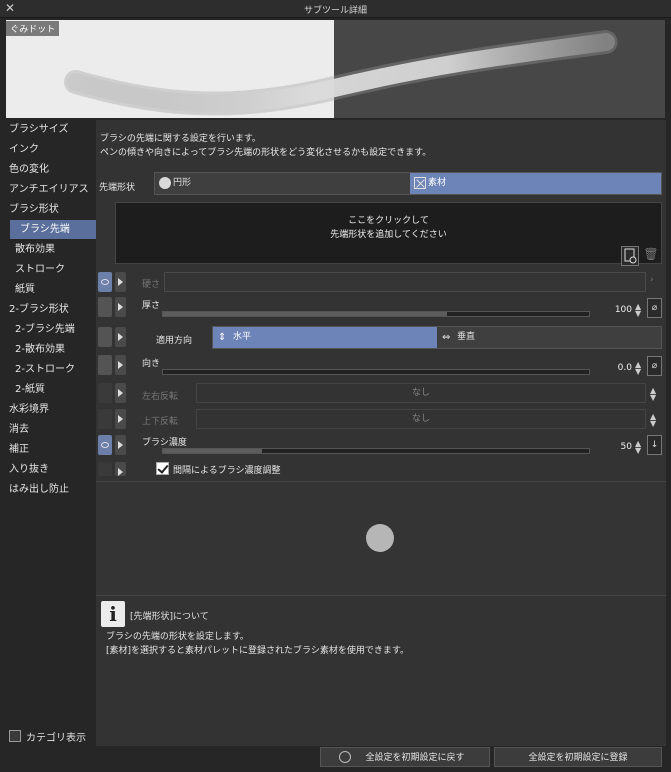 The width and height of the screenshot is (671, 772). I want to click on sidebar-item-brush-tip: ブラシ先端, so click(54, 229).